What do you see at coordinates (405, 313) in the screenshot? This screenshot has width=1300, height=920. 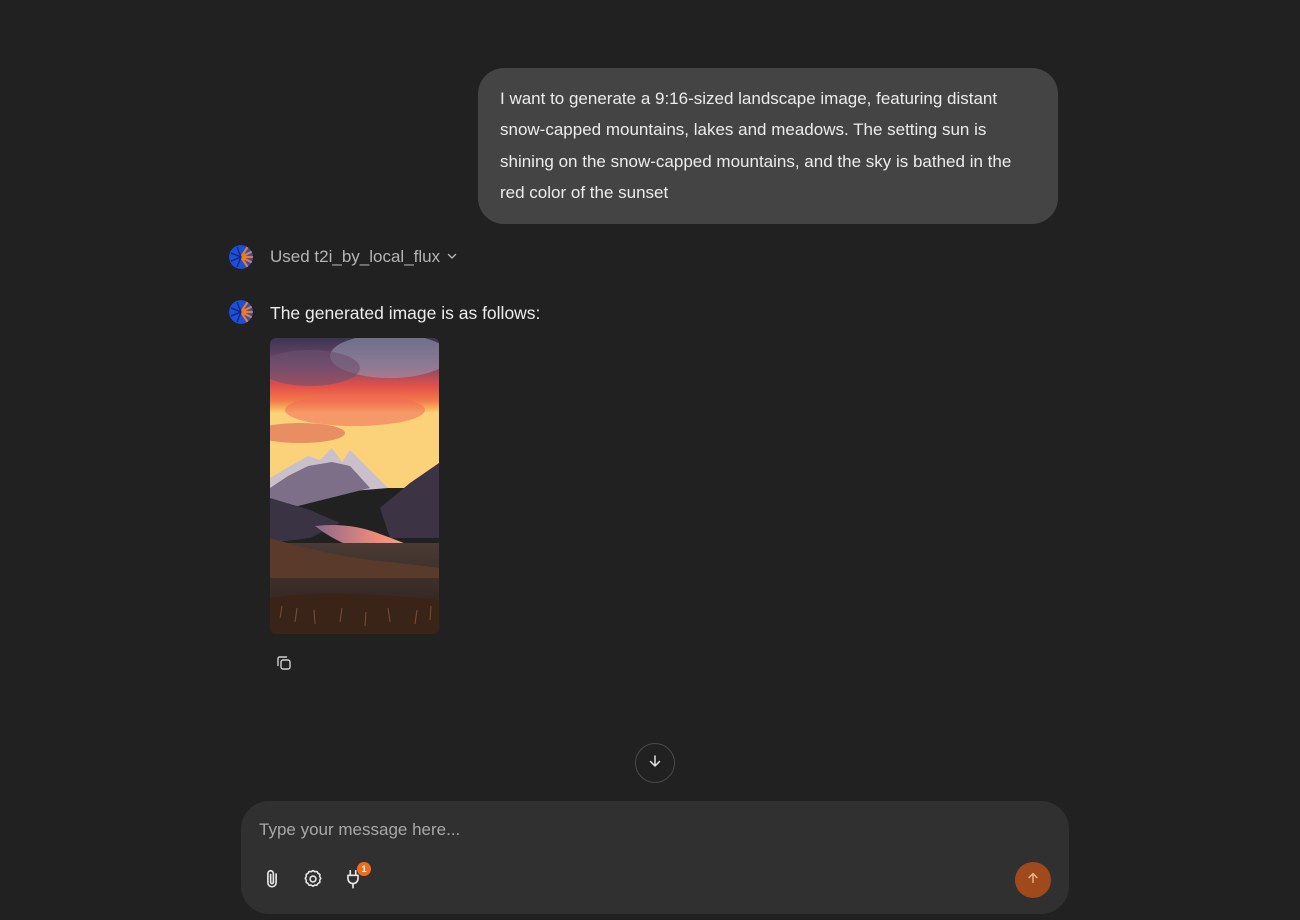 I see `assistant-reply-text: The generated image is as follows:` at bounding box center [405, 313].